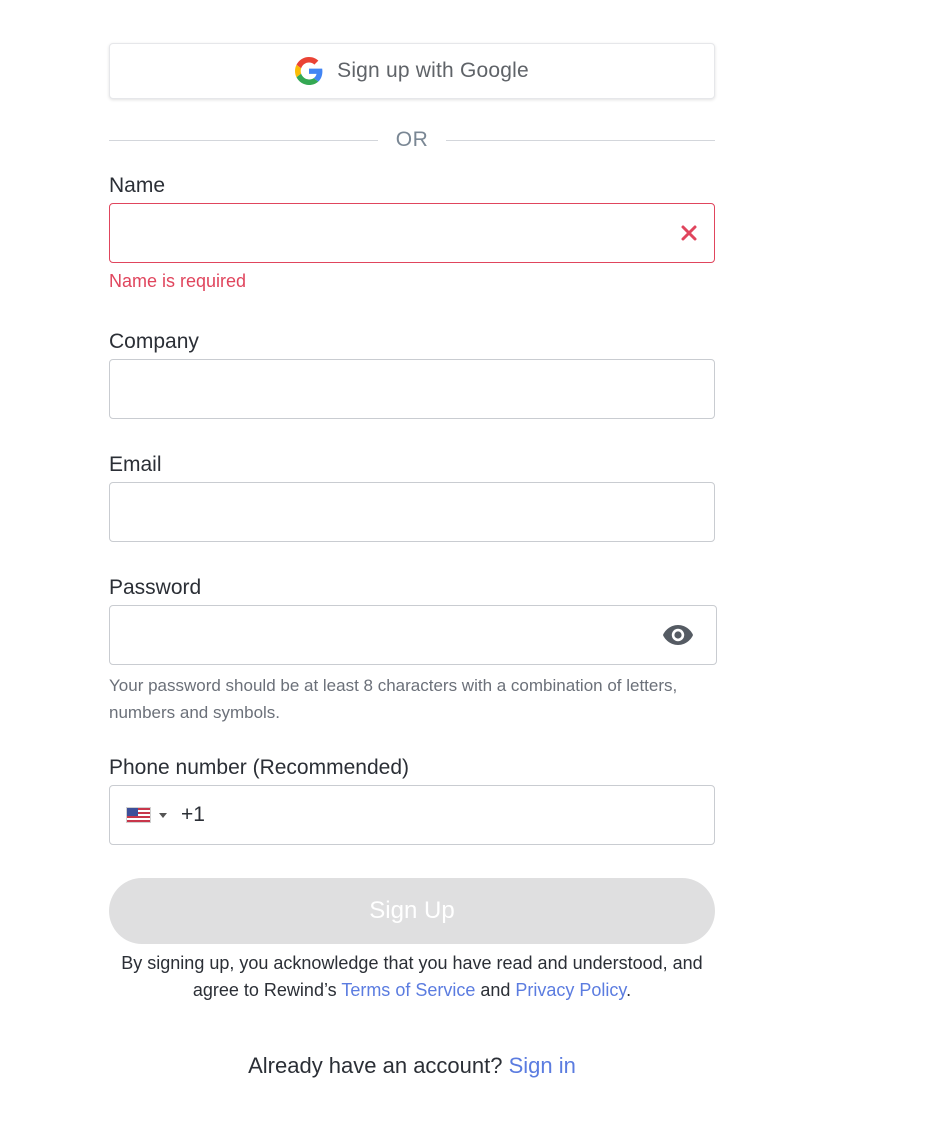 This screenshot has width=928, height=1144. What do you see at coordinates (135, 464) in the screenshot?
I see `email-label: Email` at bounding box center [135, 464].